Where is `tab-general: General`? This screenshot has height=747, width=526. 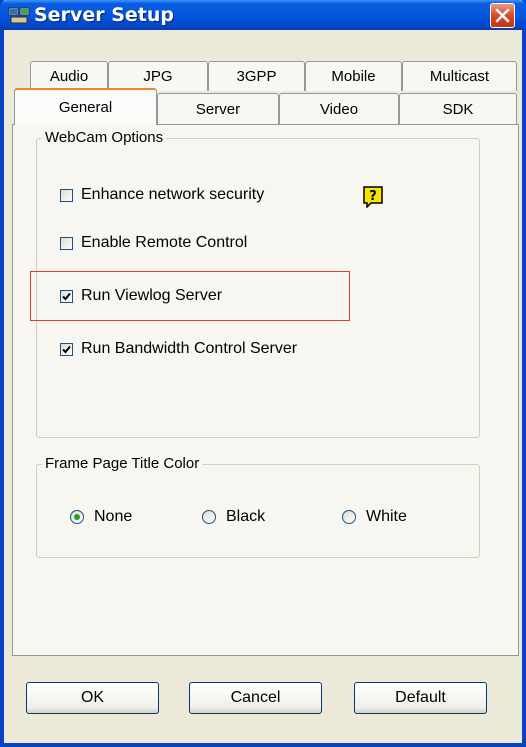
tab-general: General is located at coordinates (85, 106).